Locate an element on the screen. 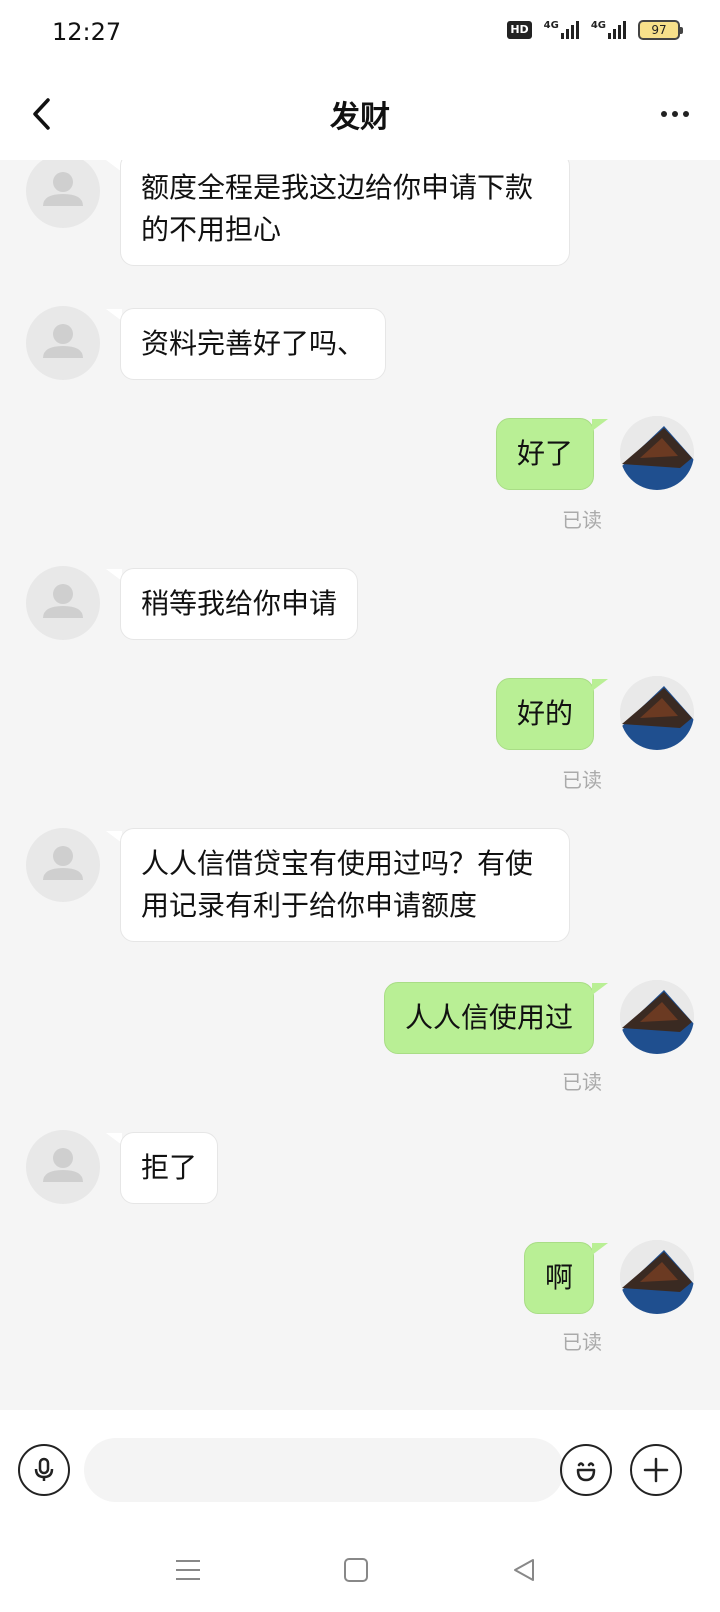 The image size is (720, 1612). message-bubble: 额度全程是我这边给你申请下款的不用担心 is located at coordinates (345, 213).